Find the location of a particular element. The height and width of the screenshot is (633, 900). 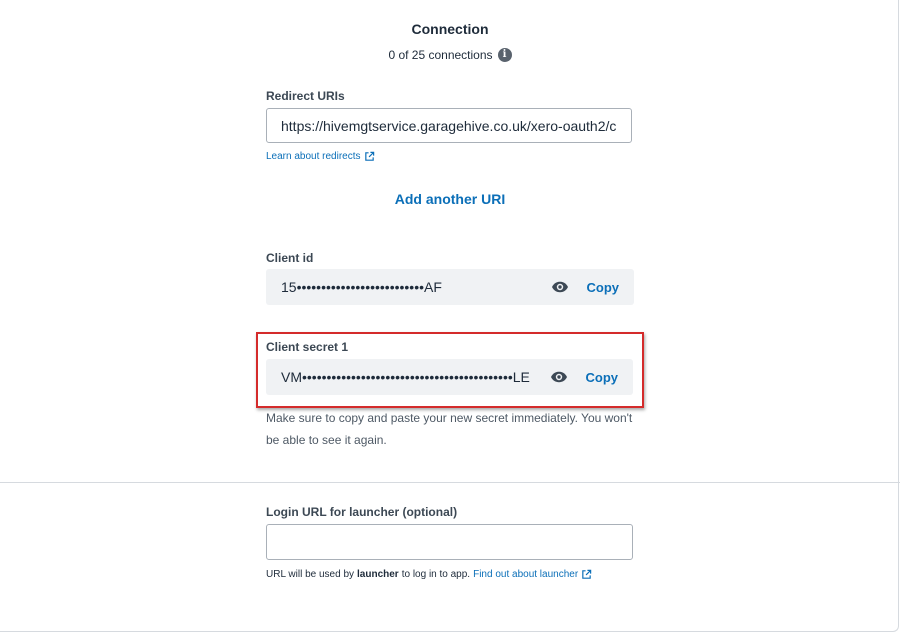

launcher-hint-bold: launcher is located at coordinates (378, 574).